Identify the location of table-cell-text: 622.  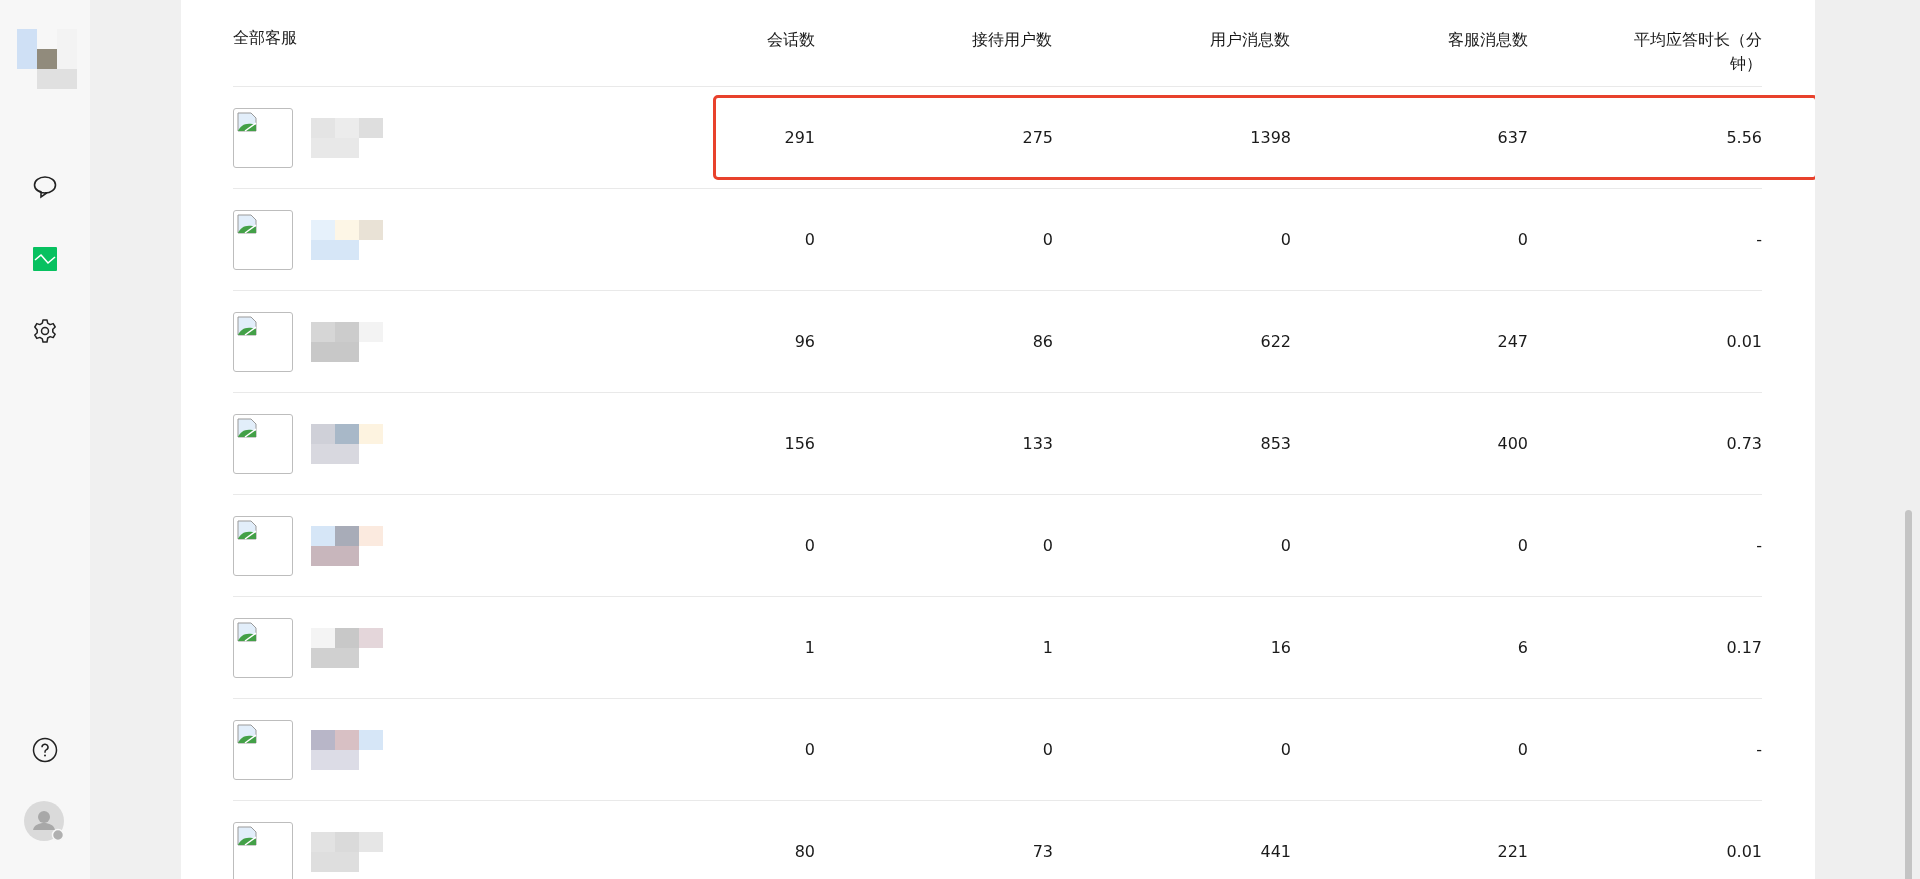
(1275, 341).